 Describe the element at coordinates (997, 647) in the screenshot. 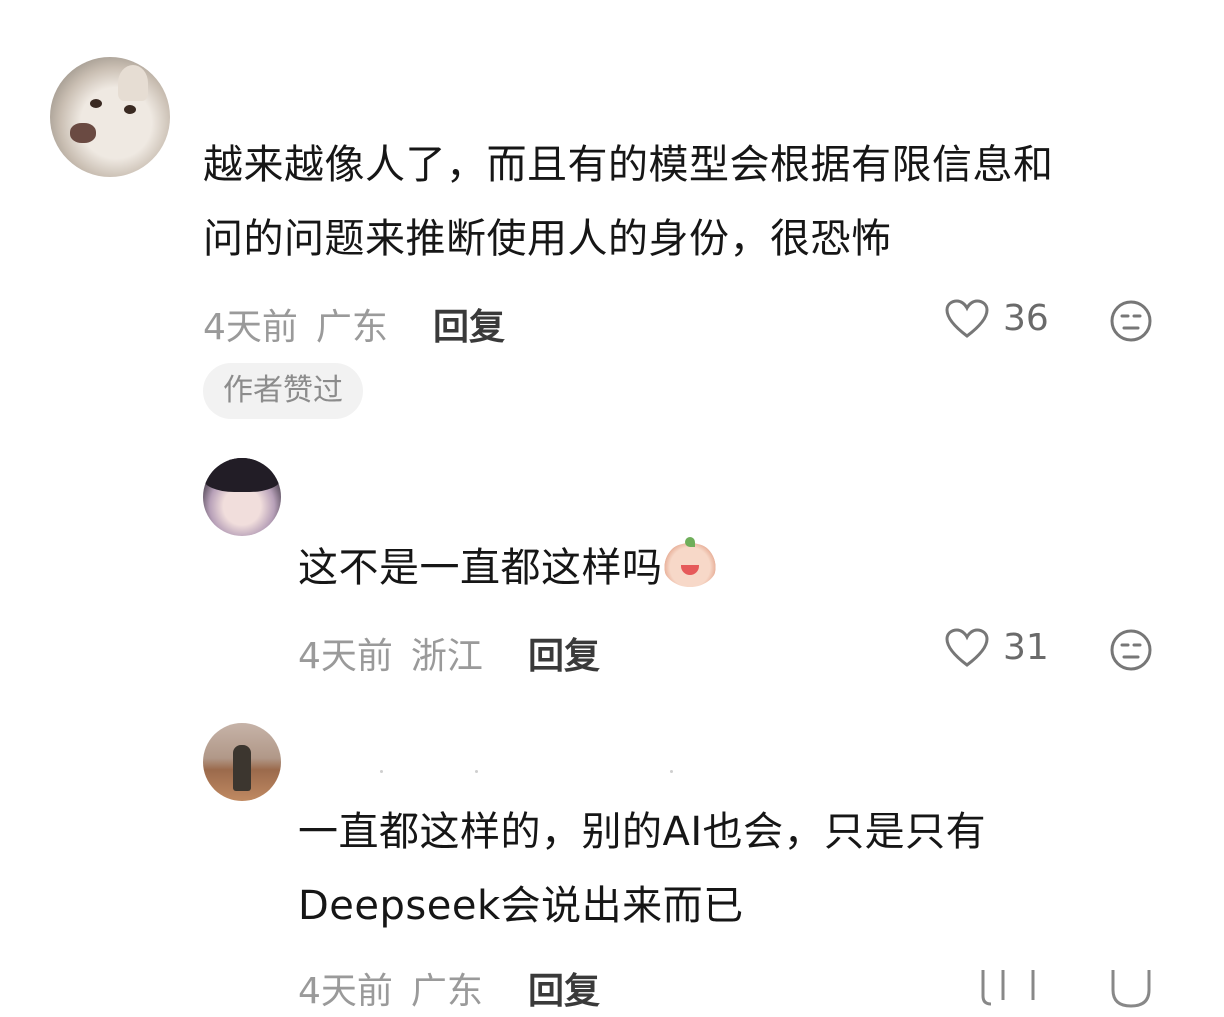

I see `like-button: 31` at that location.